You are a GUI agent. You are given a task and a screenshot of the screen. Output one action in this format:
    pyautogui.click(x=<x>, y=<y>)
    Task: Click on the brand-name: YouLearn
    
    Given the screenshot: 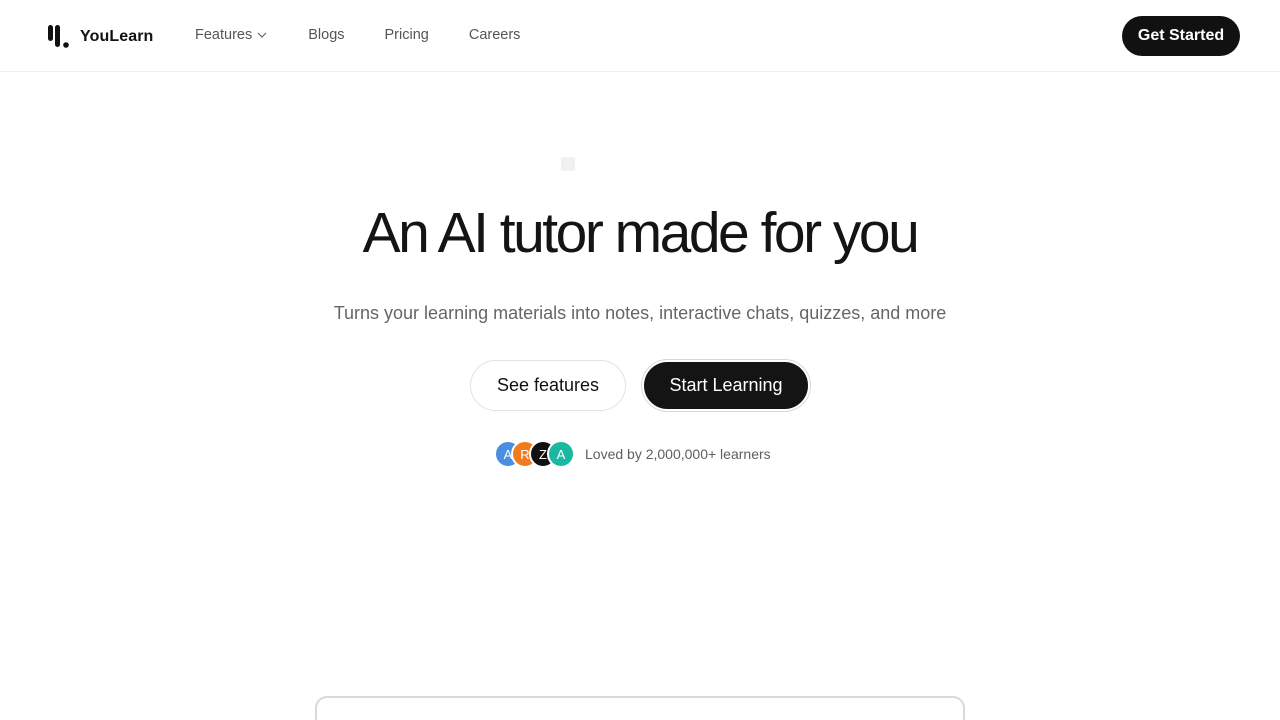 What is the action you would take?
    pyautogui.click(x=117, y=36)
    